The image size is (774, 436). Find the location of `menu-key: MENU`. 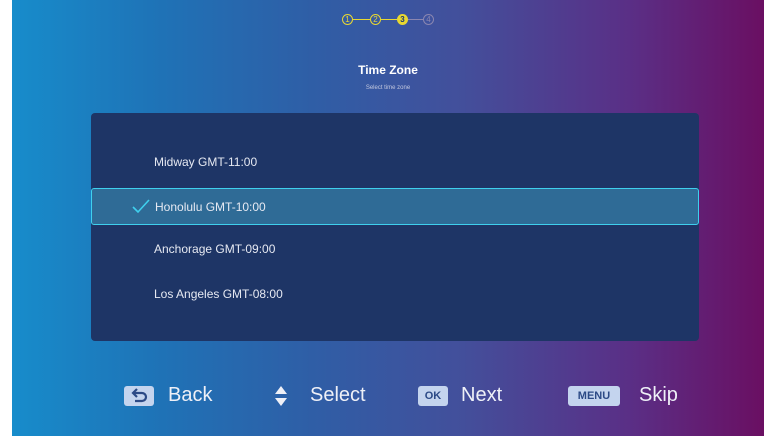

menu-key: MENU is located at coordinates (594, 396).